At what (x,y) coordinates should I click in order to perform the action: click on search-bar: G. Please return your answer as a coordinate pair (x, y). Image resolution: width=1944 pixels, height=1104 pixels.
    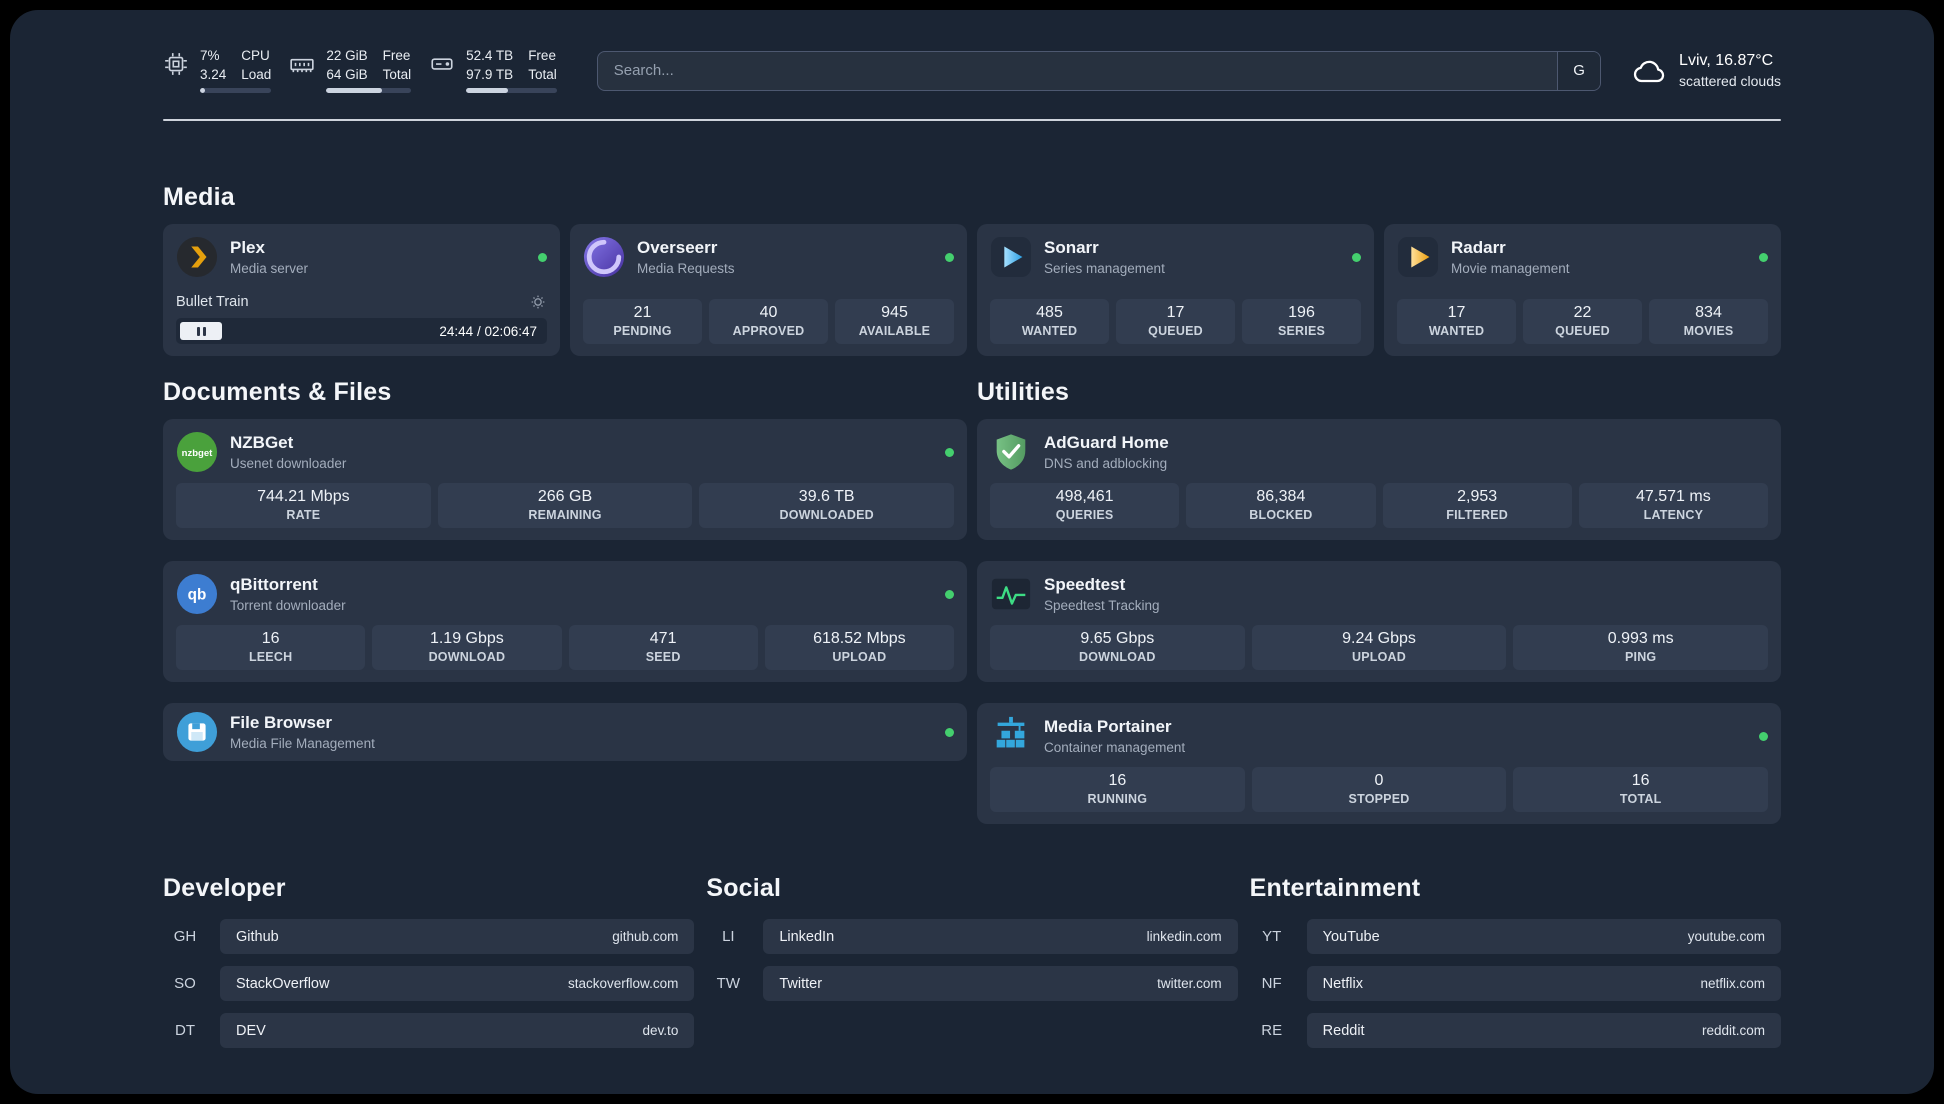
    Looking at the image, I should click on (1099, 70).